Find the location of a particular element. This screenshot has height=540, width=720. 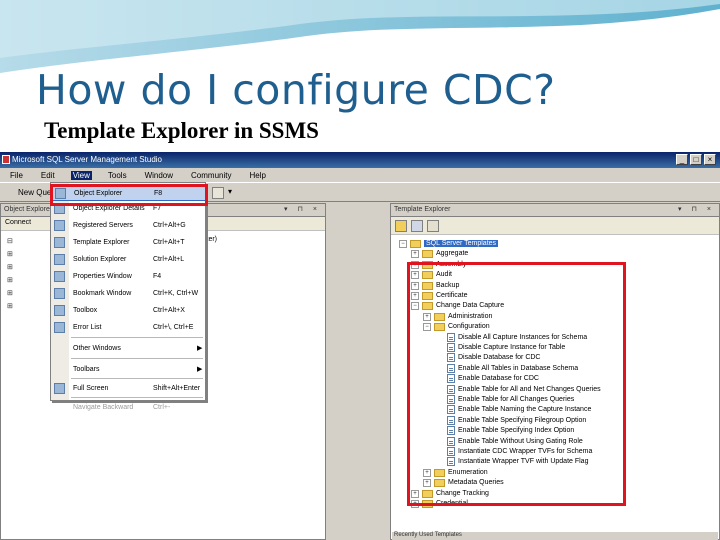

menu-item-shortcut: Ctrl+Alt+G is located at coordinates (169, 225).